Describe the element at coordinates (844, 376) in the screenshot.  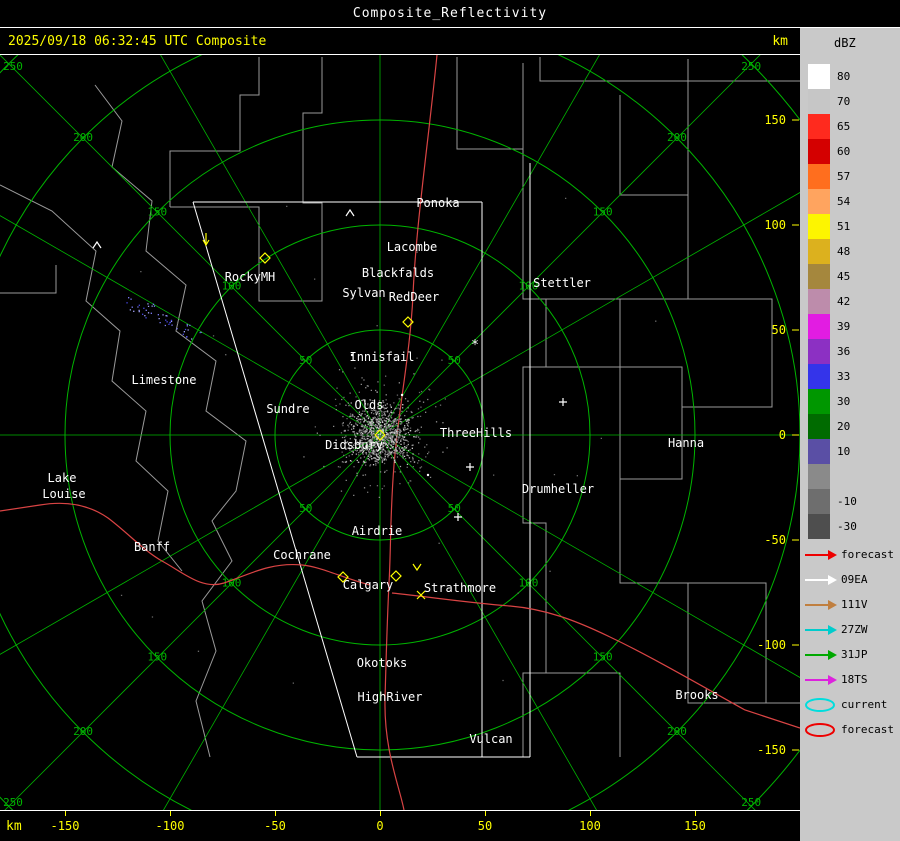
I see `colorbar-value: 33` at that location.